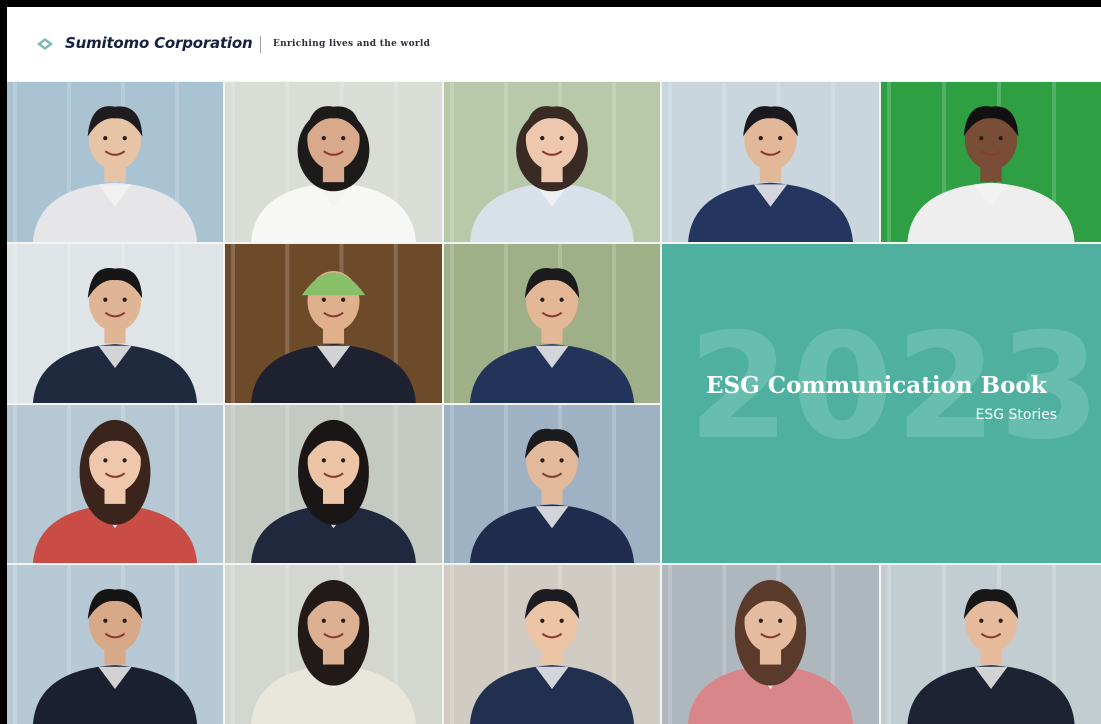 Image resolution: width=1101 pixels, height=724 pixels. What do you see at coordinates (45, 44) in the screenshot?
I see `sumitomo-logo-icon` at bounding box center [45, 44].